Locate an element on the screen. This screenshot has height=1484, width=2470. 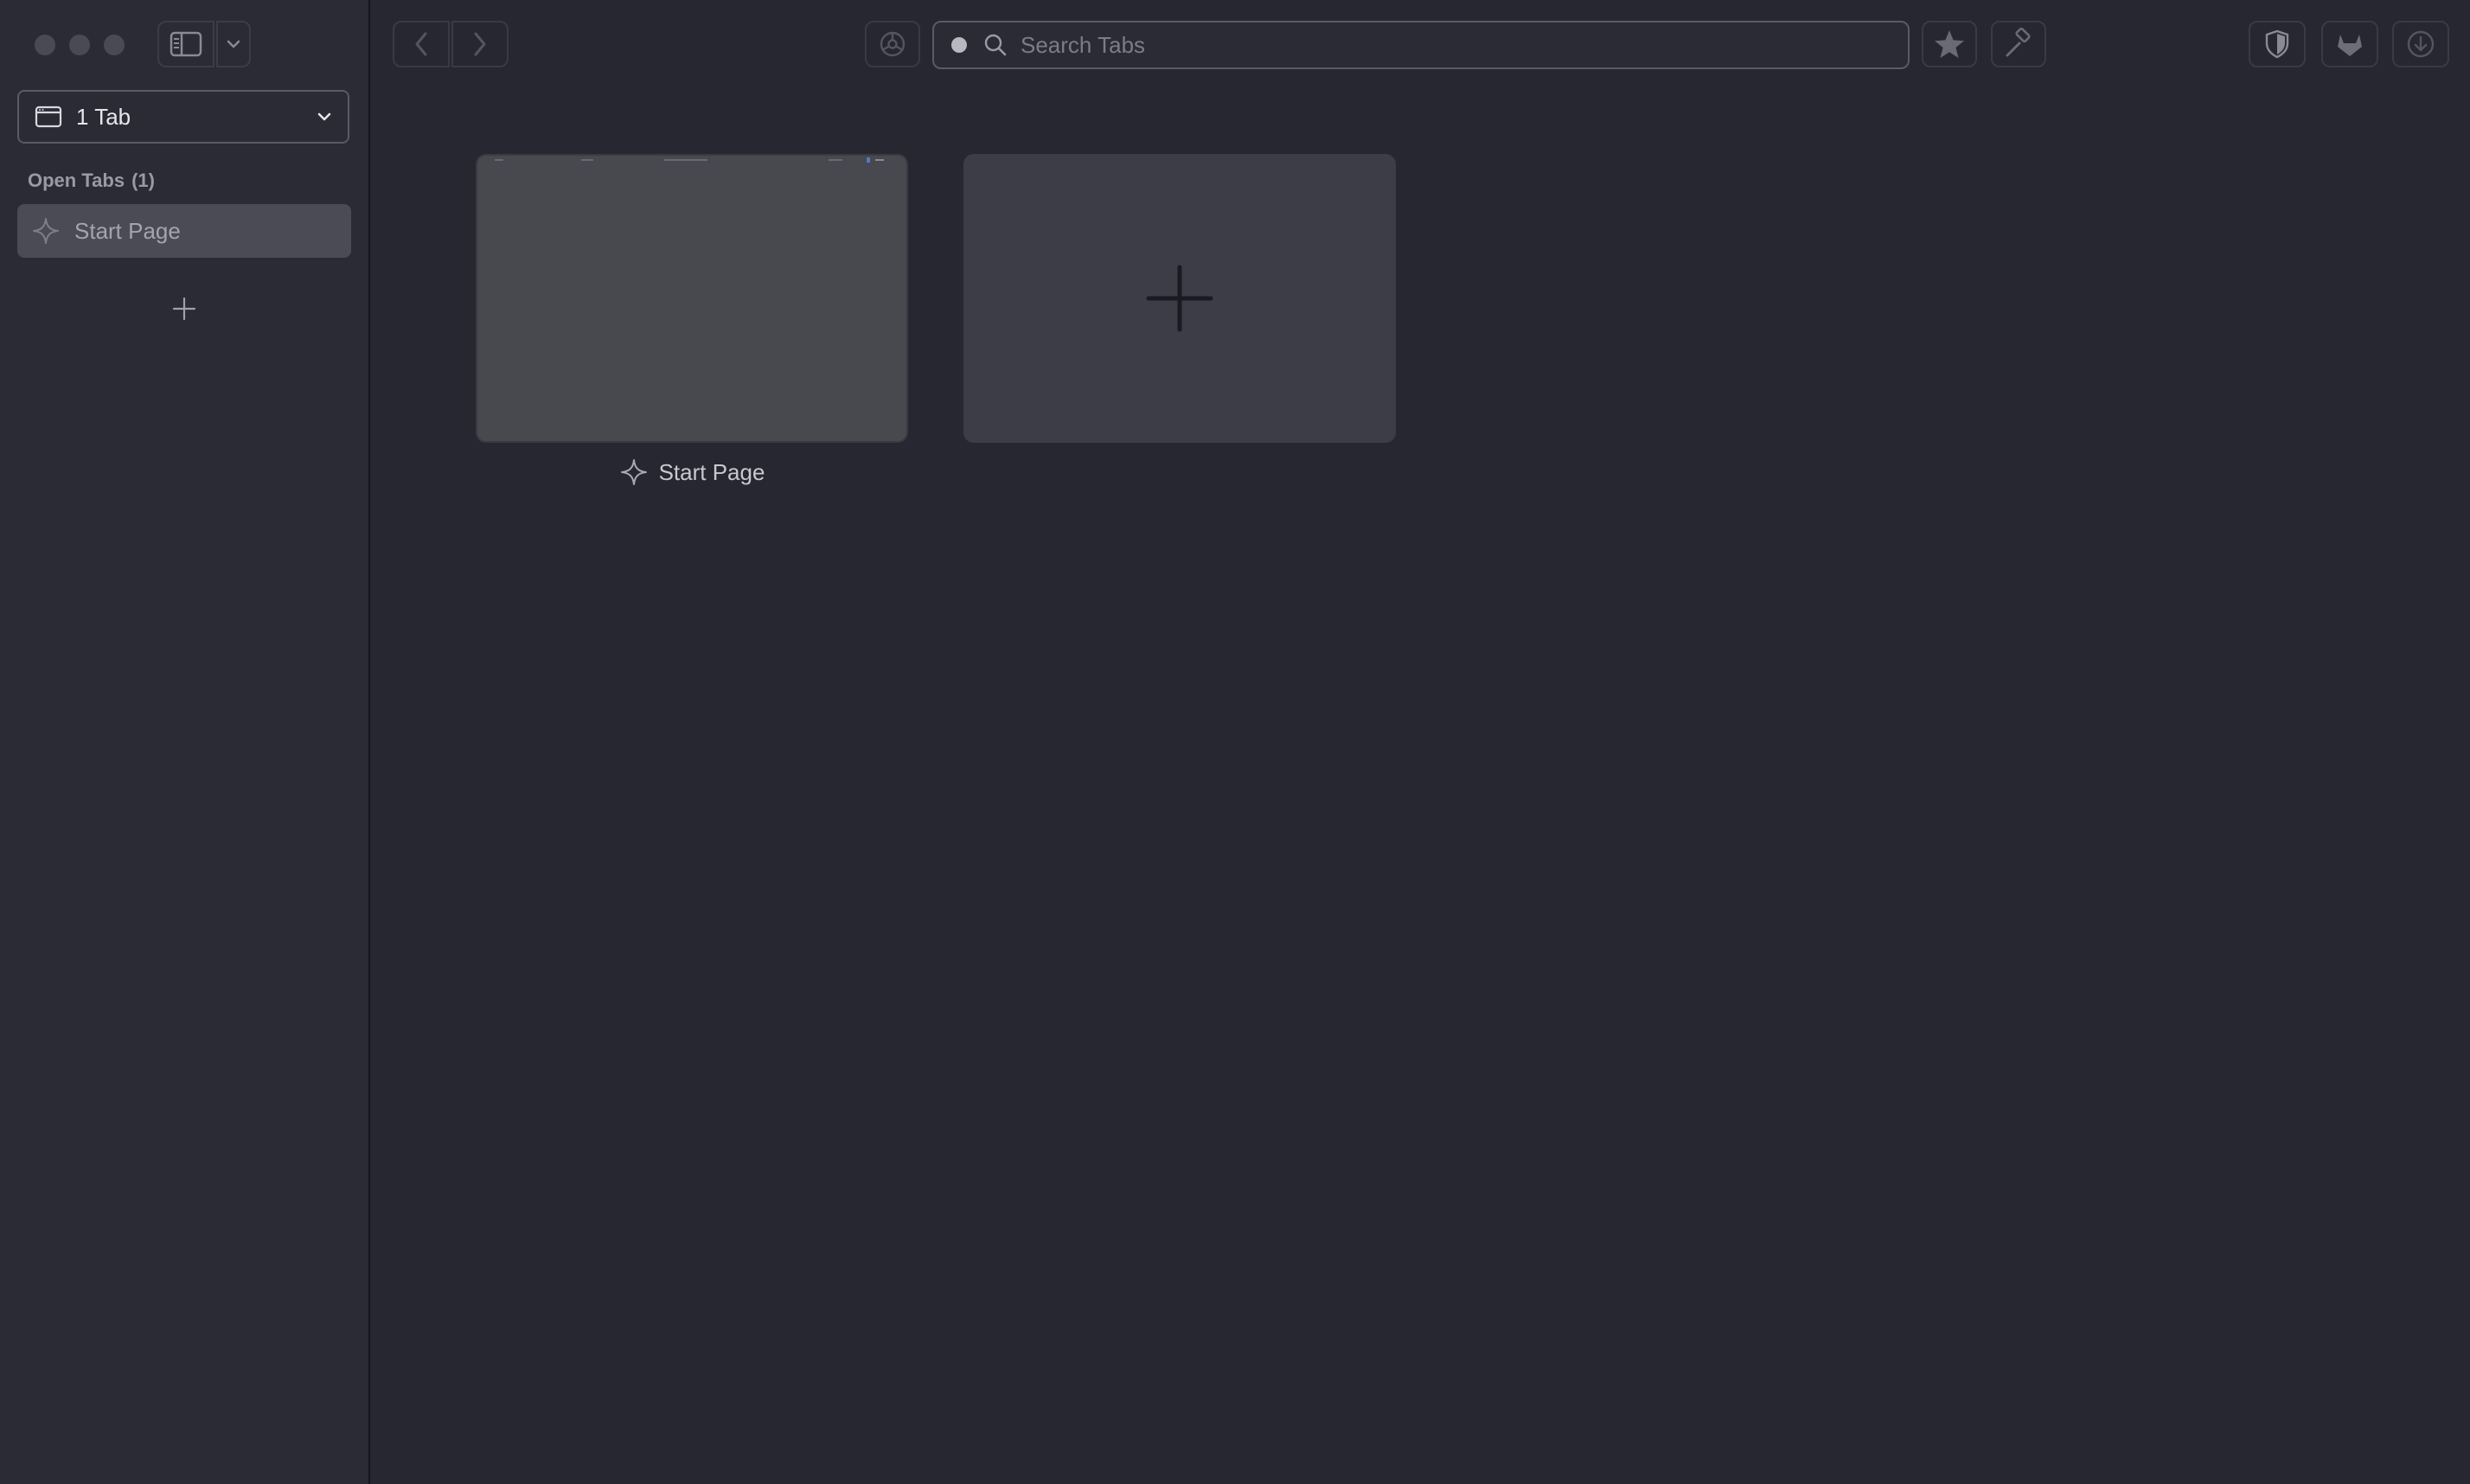
chevron-right-icon is located at coordinates (480, 44).